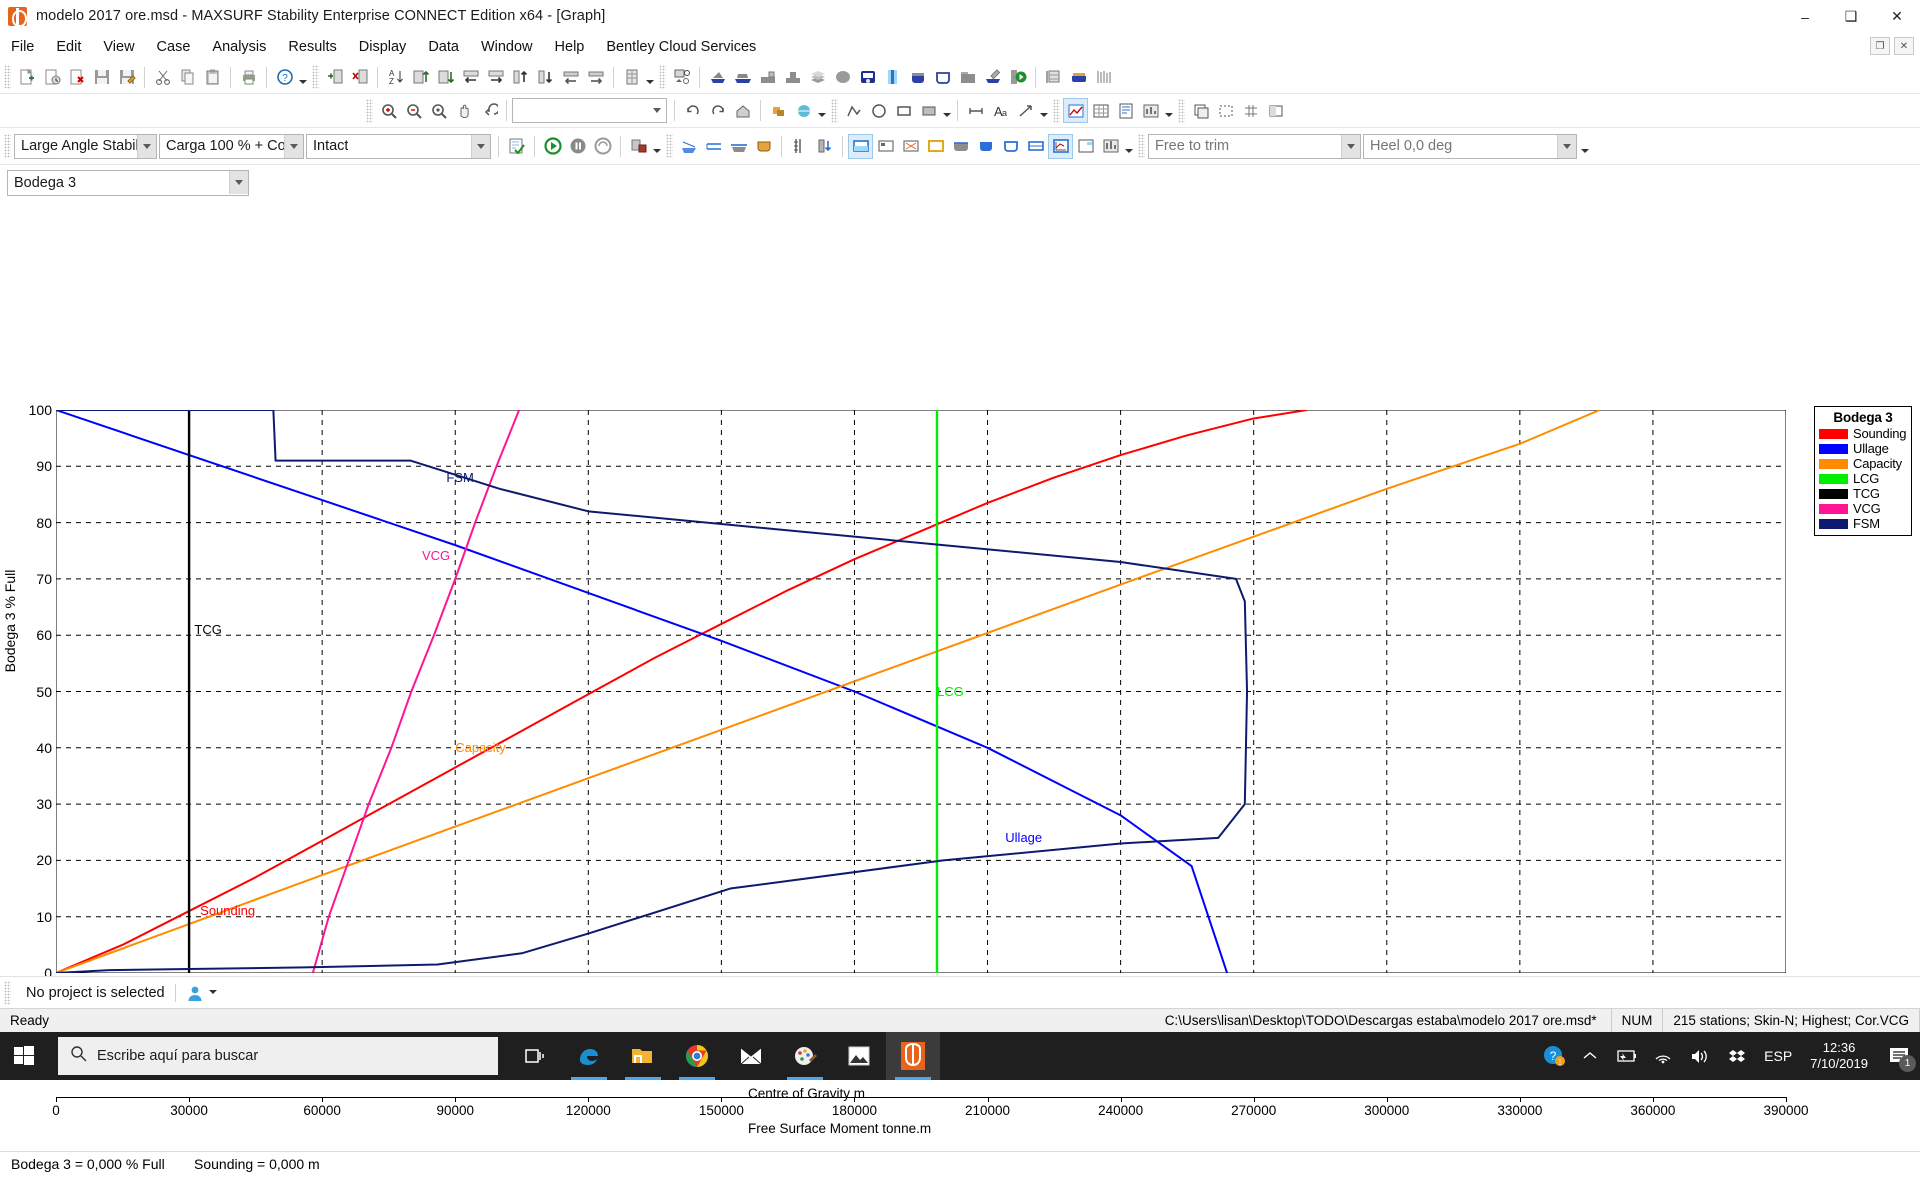  Describe the element at coordinates (1738, 1056) in the screenshot. I see `dropbox-icon` at that location.